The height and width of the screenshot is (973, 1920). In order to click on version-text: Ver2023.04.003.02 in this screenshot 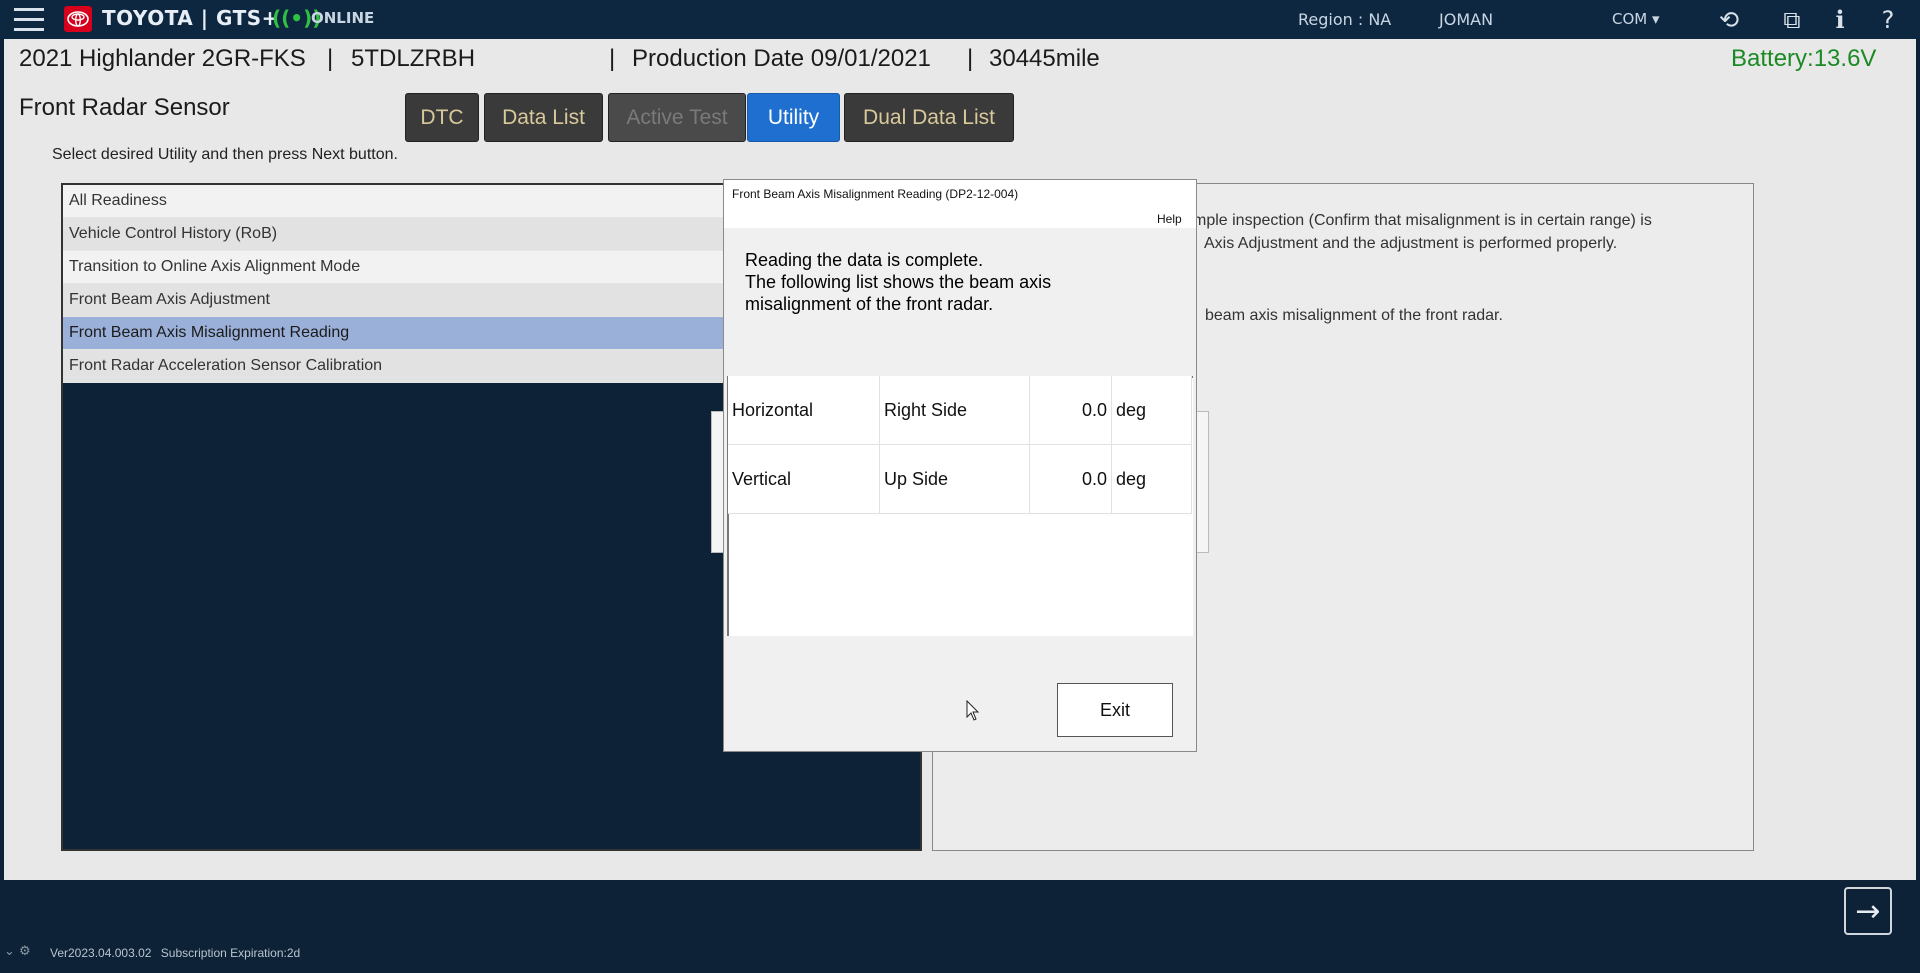, I will do `click(101, 953)`.